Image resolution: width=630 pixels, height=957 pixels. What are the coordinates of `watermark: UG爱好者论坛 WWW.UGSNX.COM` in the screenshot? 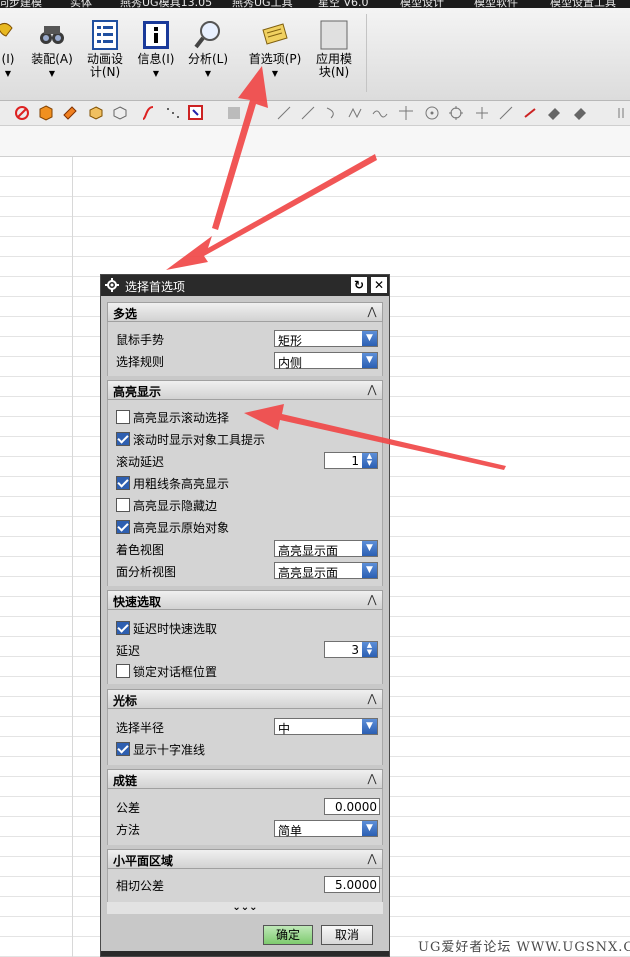 It's located at (524, 947).